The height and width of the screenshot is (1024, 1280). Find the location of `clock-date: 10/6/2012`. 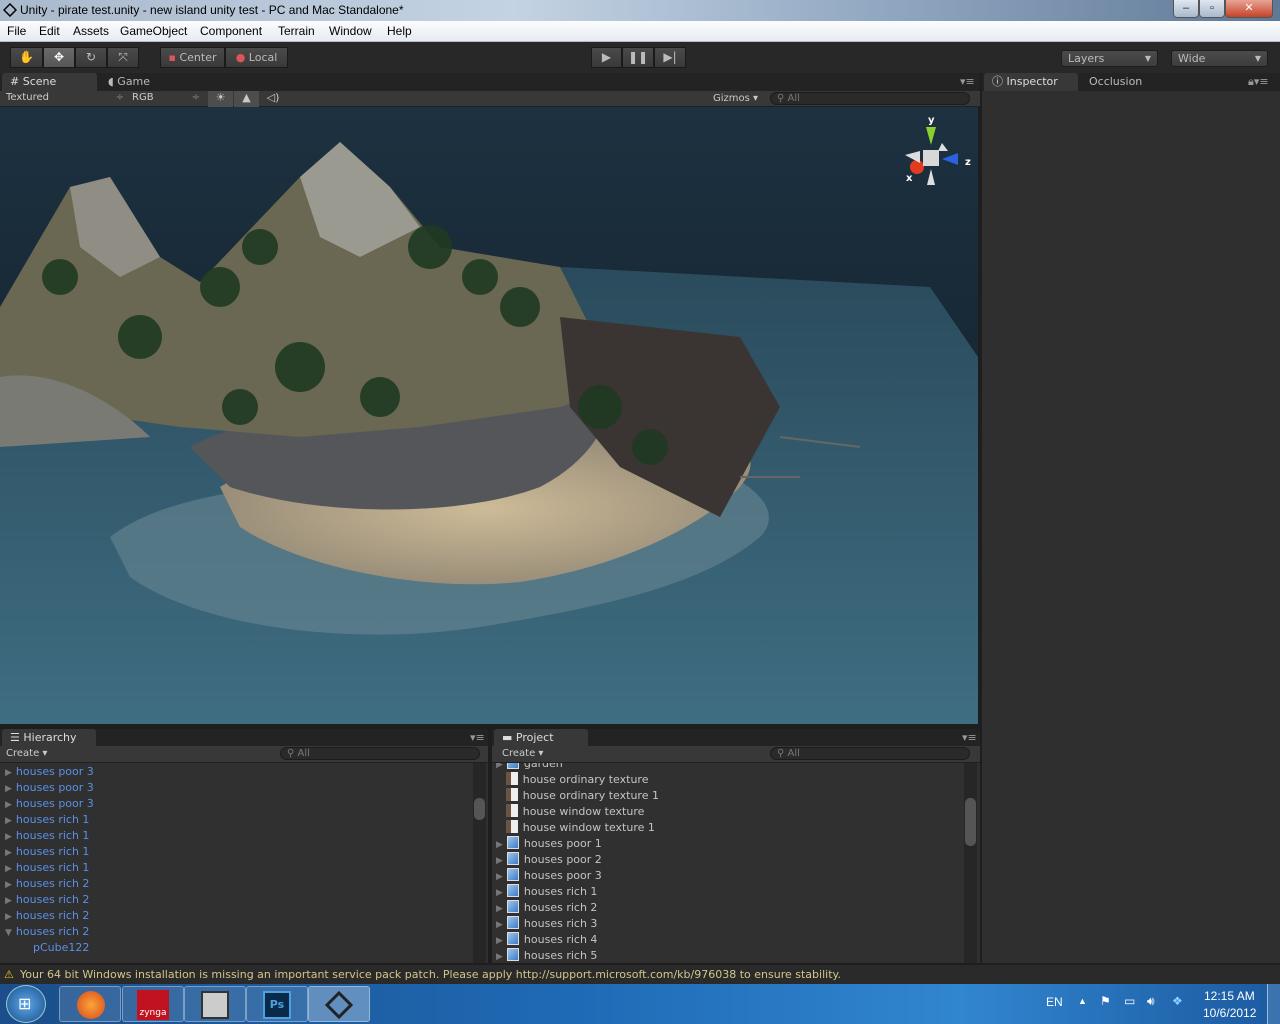

clock-date: 10/6/2012 is located at coordinates (1229, 1013).